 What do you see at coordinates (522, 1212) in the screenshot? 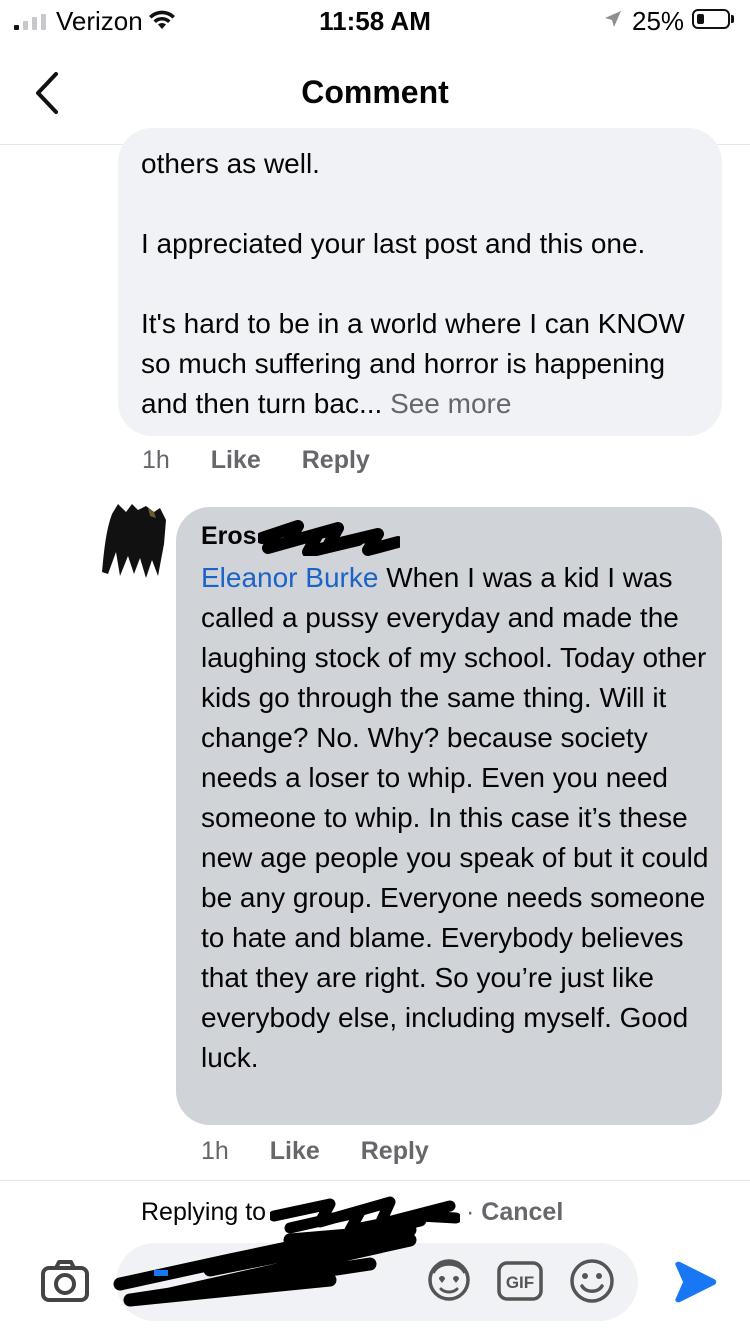
I see `cancel-button: Cancel` at bounding box center [522, 1212].